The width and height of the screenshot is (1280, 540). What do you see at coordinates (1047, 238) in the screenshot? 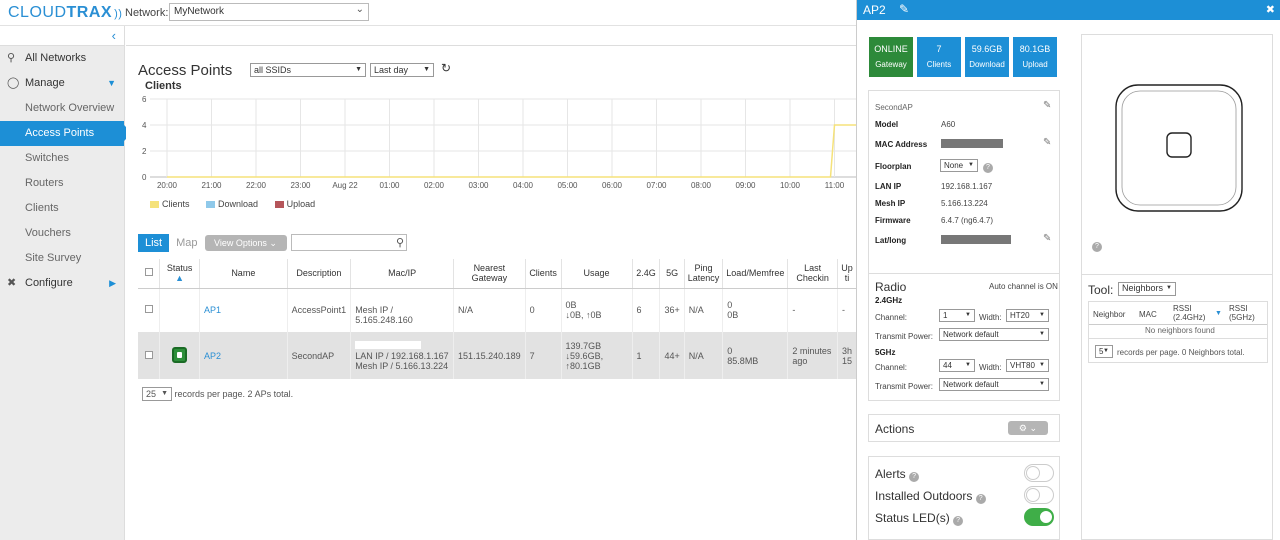
I see `edit-latlong-icon: ✎` at bounding box center [1047, 238].